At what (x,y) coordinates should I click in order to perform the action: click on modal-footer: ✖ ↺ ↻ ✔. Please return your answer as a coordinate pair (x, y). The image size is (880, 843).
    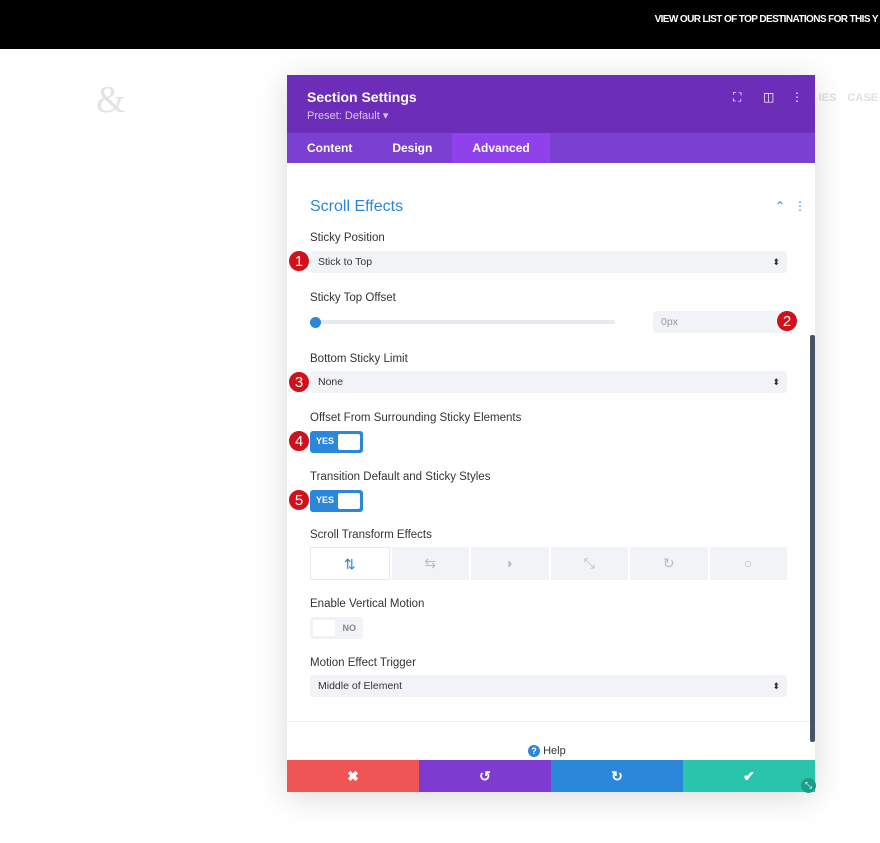
    Looking at the image, I should click on (551, 776).